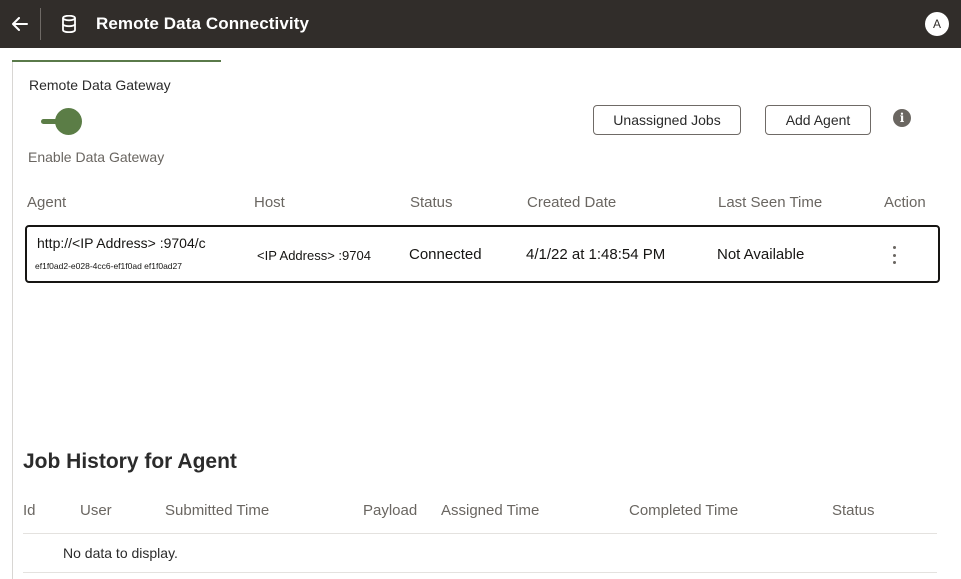  Describe the element at coordinates (445, 254) in the screenshot. I see `agent-status: Connected` at that location.